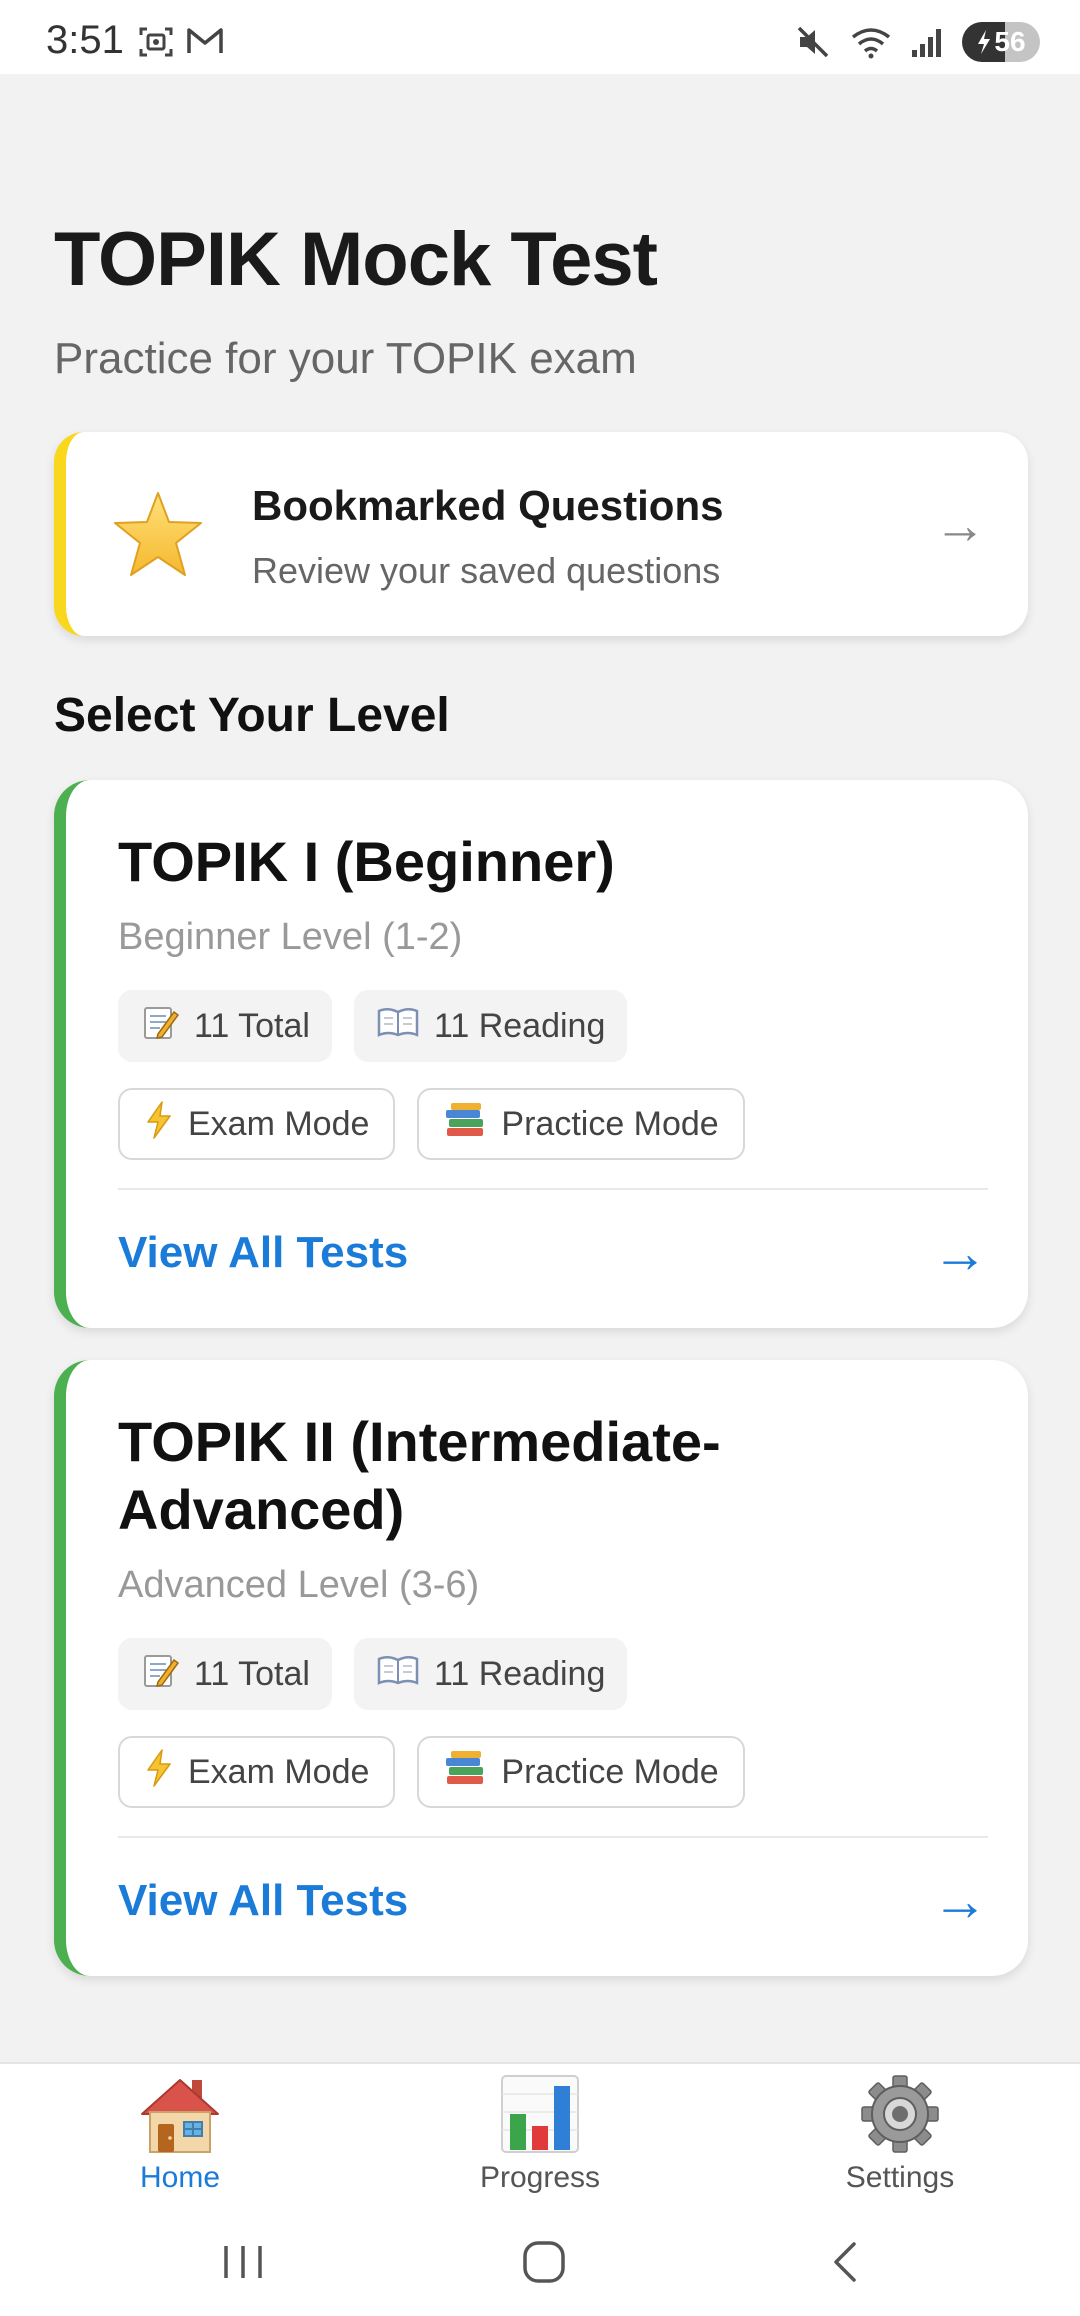  I want to click on nav-item-settings: Settings, so click(900, 2134).